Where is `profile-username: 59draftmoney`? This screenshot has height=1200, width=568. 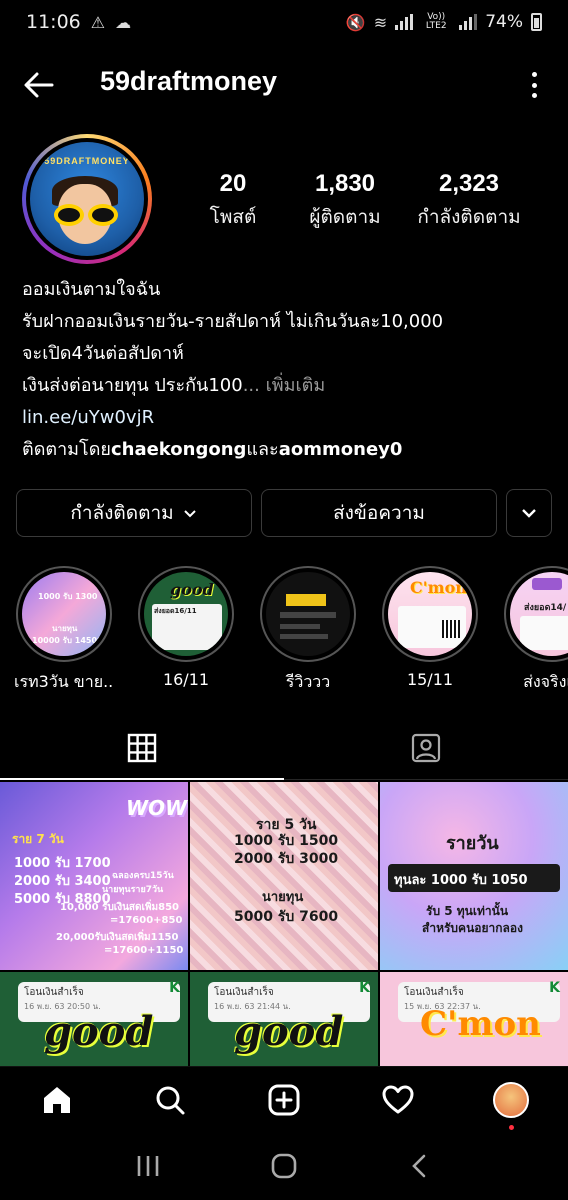
profile-username: 59draftmoney is located at coordinates (189, 81).